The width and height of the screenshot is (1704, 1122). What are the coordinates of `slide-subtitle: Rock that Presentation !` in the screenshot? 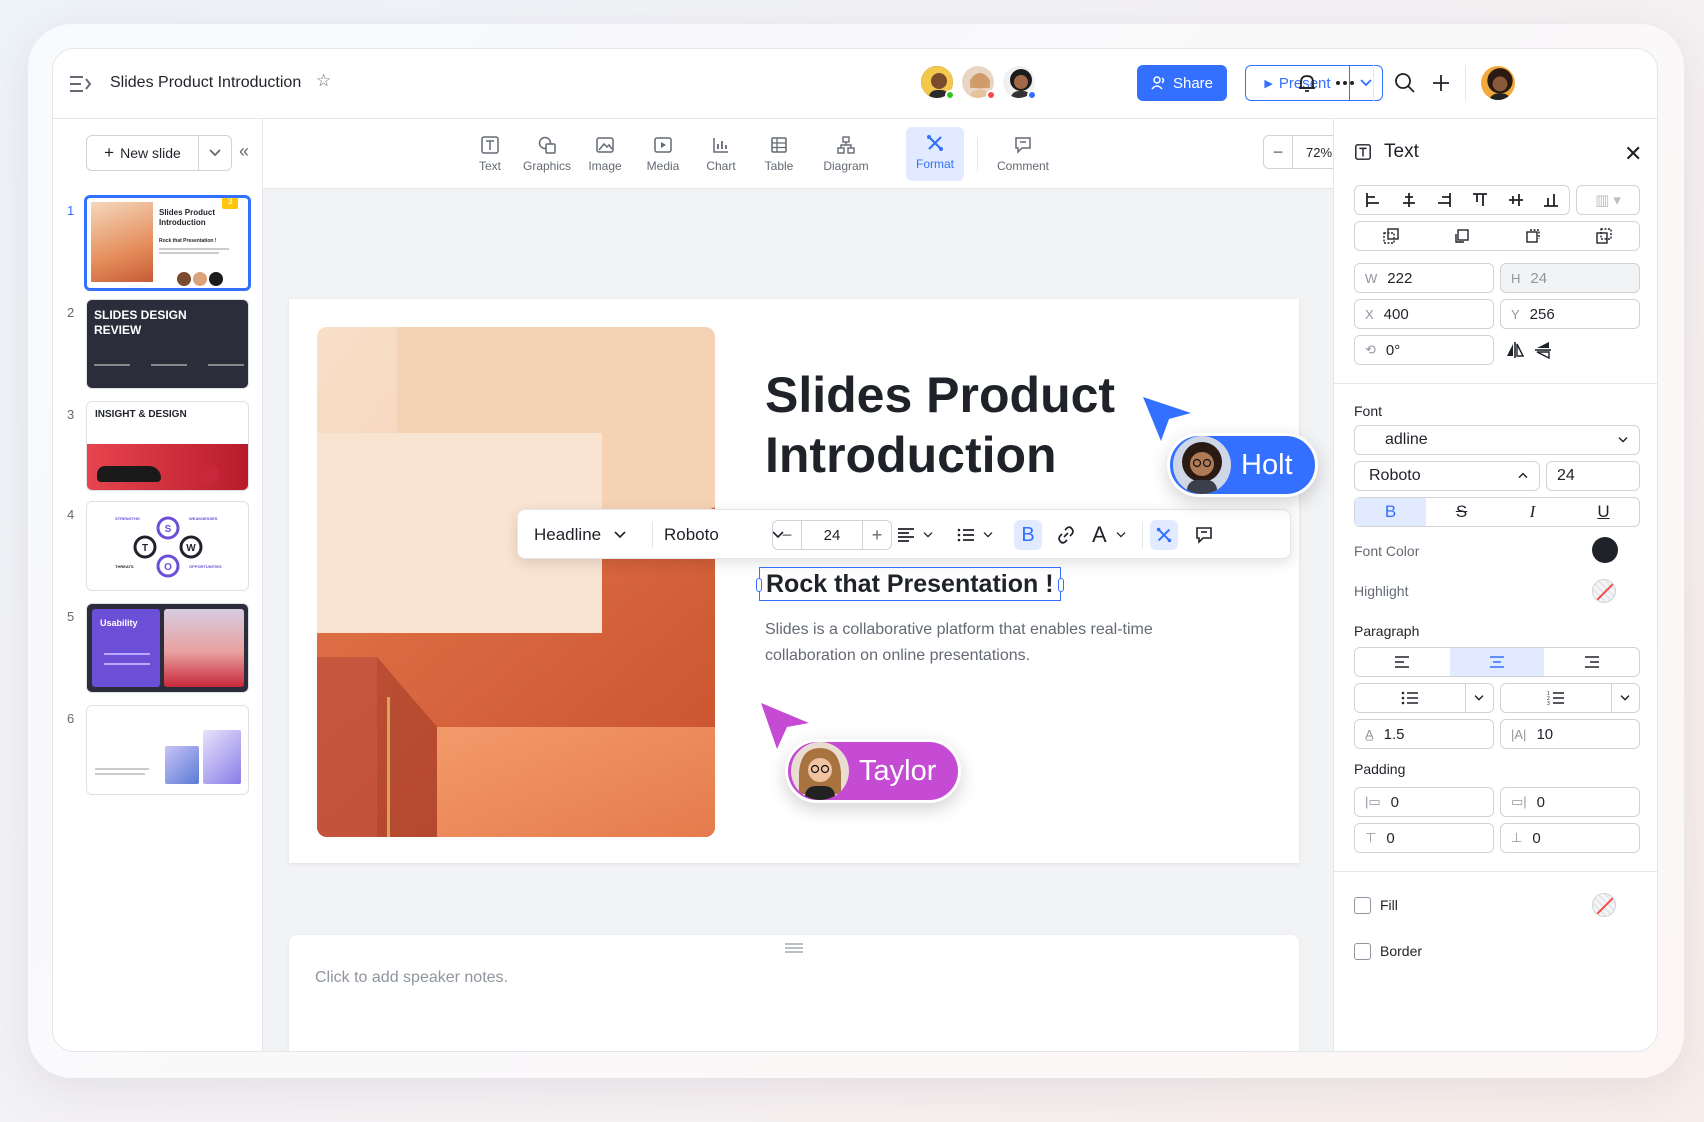 It's located at (910, 584).